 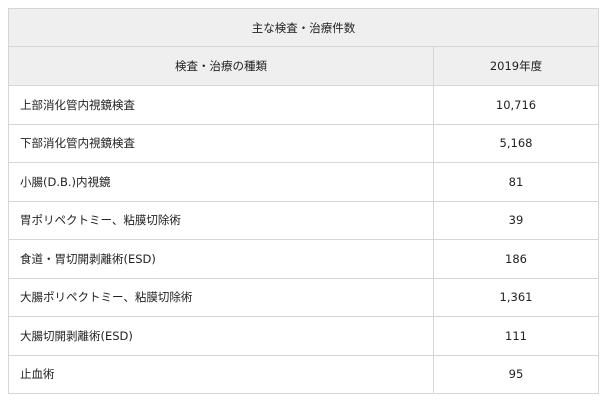 I want to click on table-row: 小腸(D.B.)内視鏡 81, so click(x=303, y=182).